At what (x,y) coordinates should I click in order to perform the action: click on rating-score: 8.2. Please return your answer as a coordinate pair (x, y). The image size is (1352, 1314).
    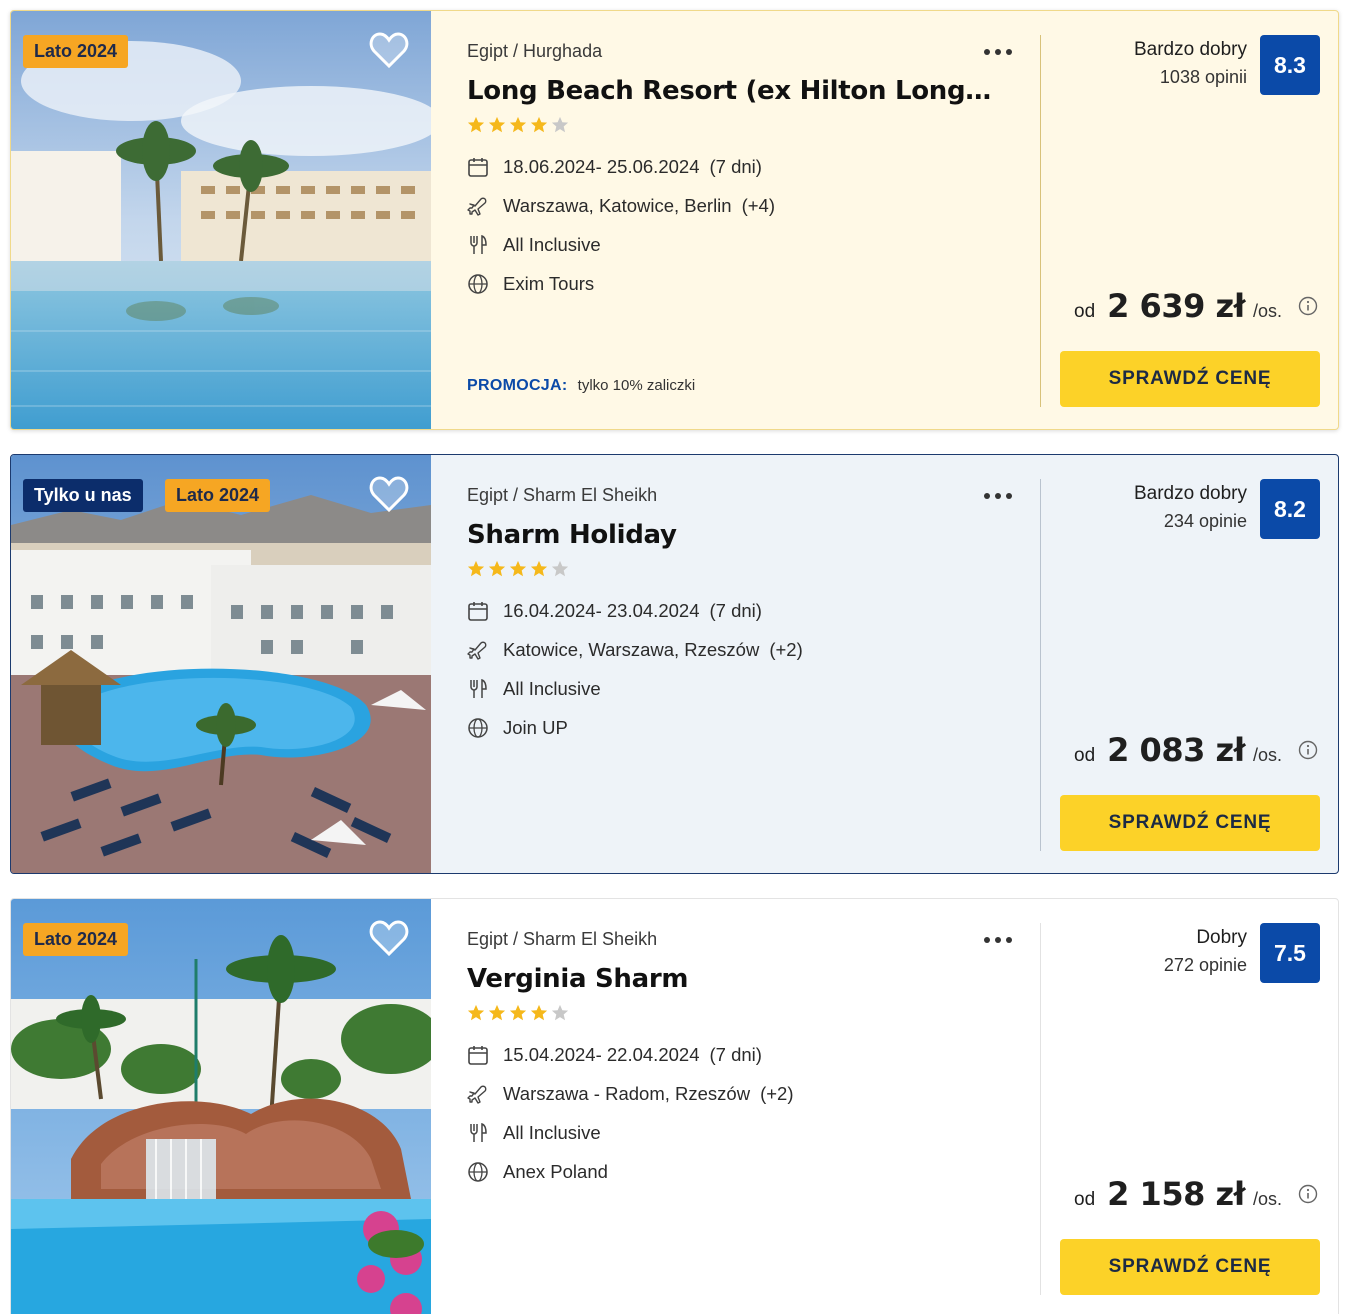
    Looking at the image, I should click on (1290, 509).